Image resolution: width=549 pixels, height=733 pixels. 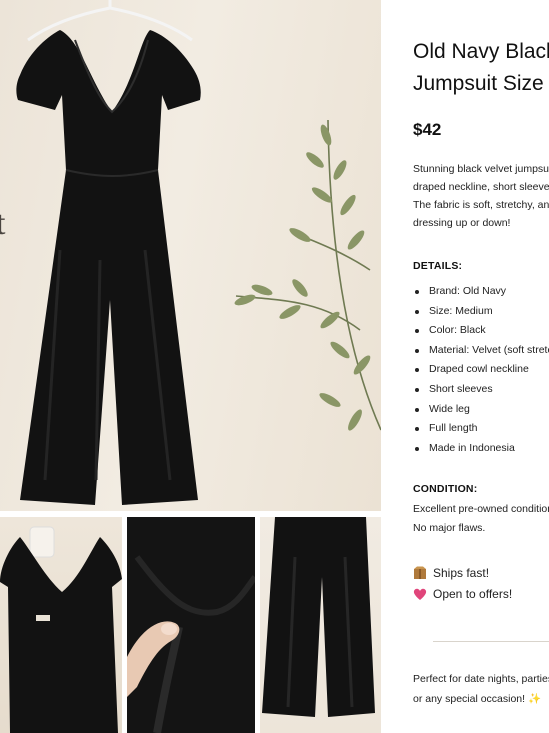 What do you see at coordinates (481, 679) in the screenshot?
I see `closing-line: Perfect for date nights, parties,` at bounding box center [481, 679].